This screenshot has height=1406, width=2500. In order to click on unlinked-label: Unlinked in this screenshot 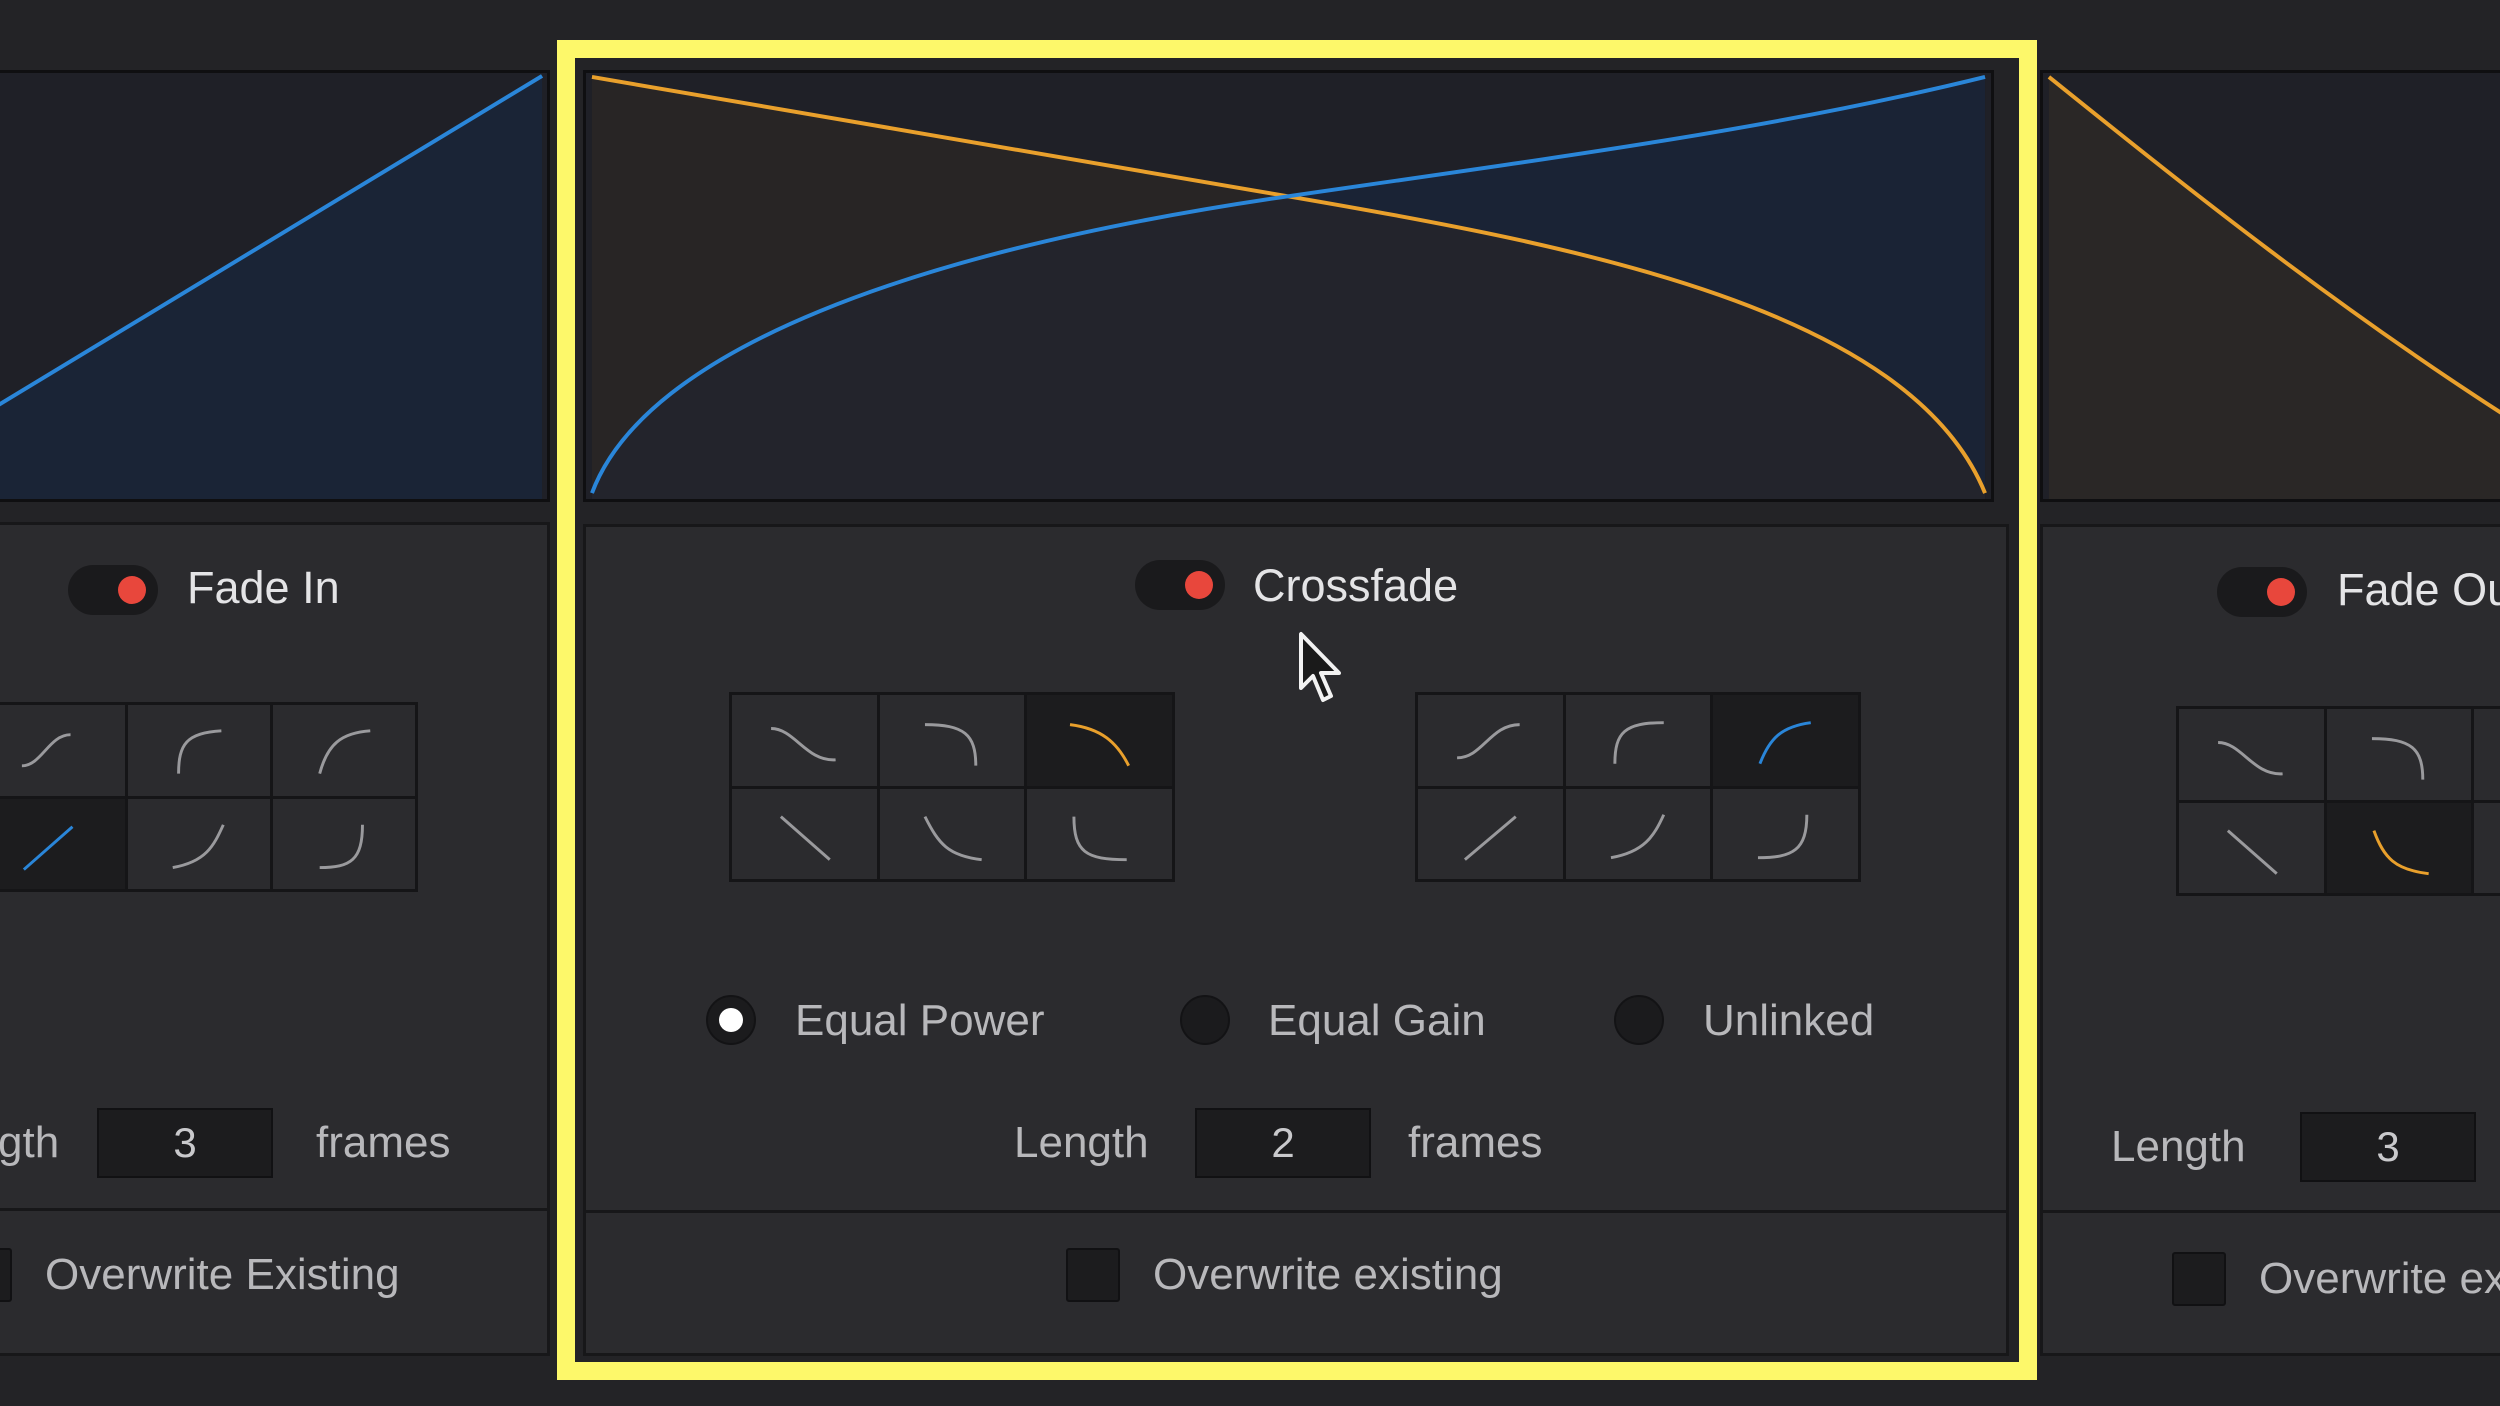, I will do `click(1788, 1021)`.